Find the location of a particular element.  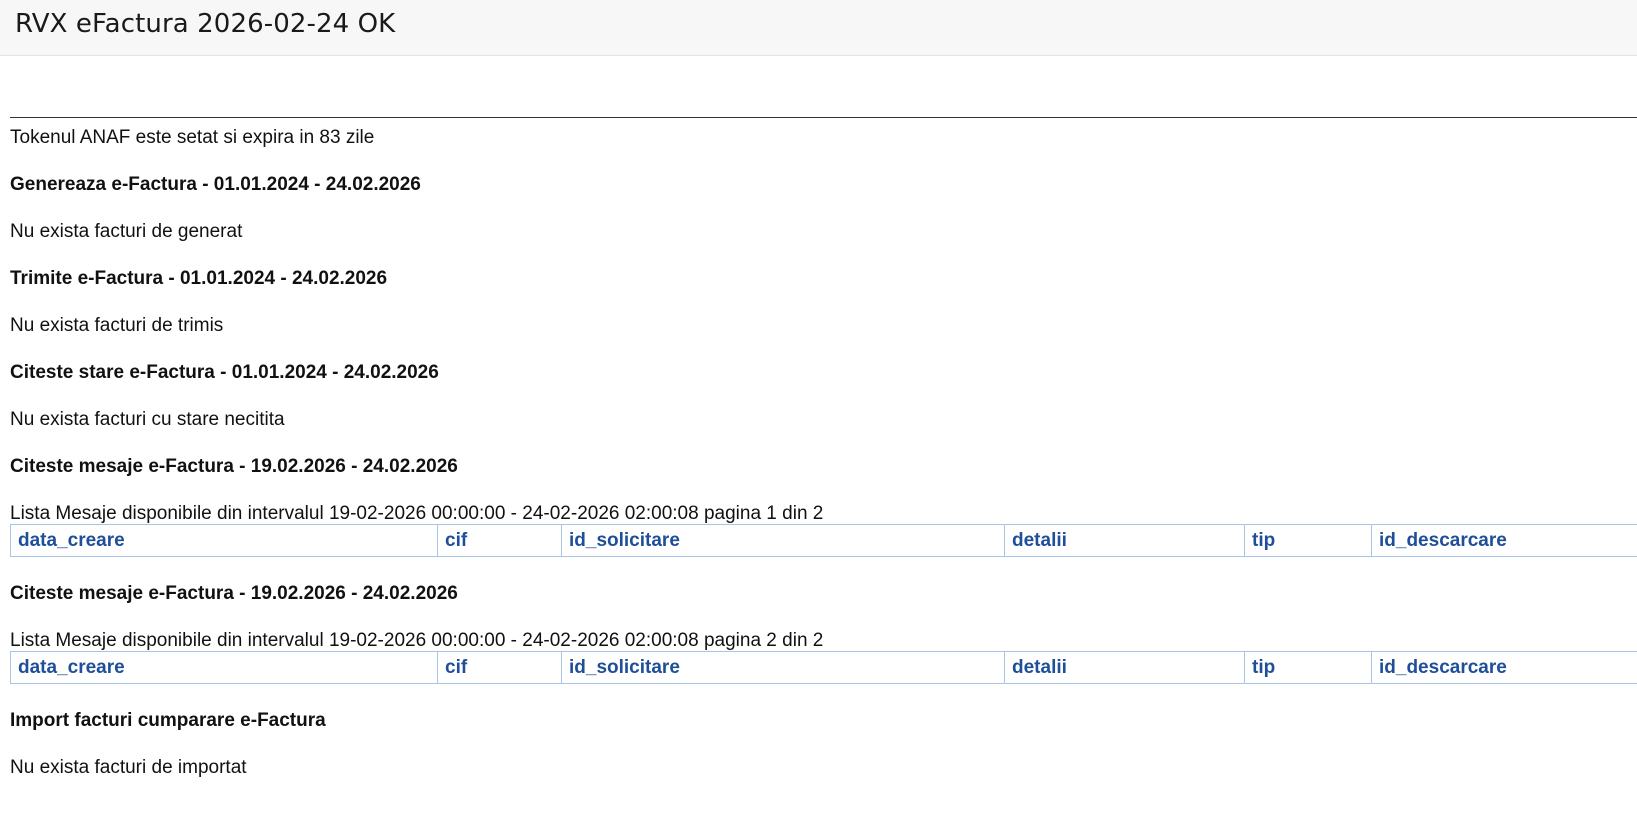

section-message-genereaza: Nu exista facturi de generat is located at coordinates (126, 231).